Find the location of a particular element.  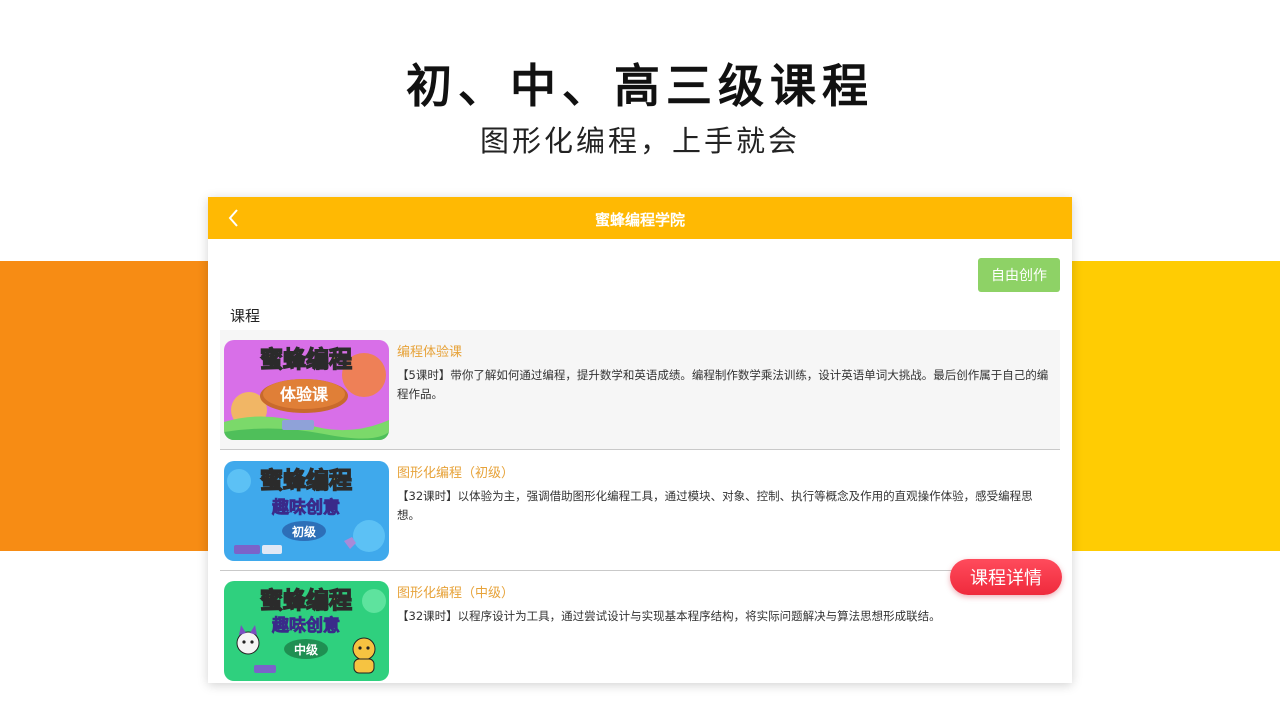

course-thumbnail: 蜜蜂编程 趣味创意 初级 is located at coordinates (306, 511).